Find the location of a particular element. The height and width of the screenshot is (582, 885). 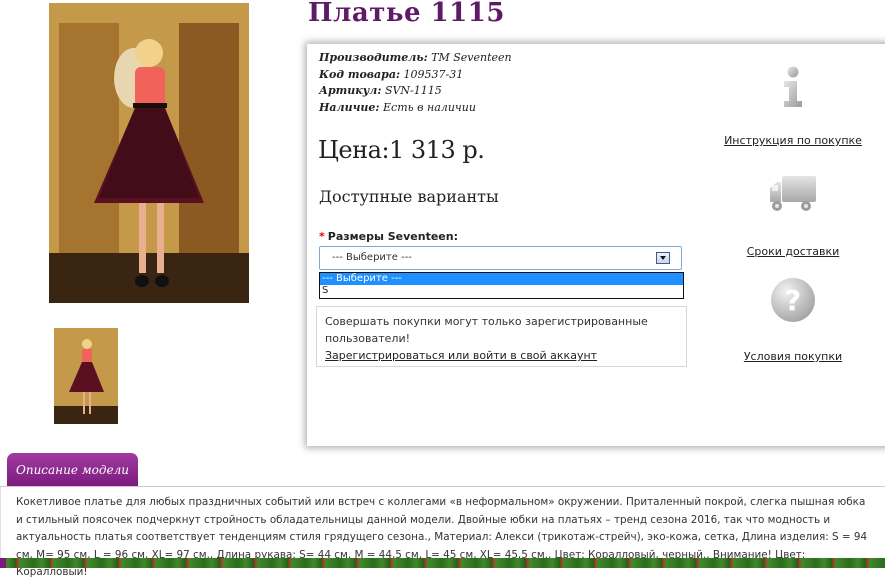

size-dropdown-list: --- Выберите --- S is located at coordinates (501, 285).